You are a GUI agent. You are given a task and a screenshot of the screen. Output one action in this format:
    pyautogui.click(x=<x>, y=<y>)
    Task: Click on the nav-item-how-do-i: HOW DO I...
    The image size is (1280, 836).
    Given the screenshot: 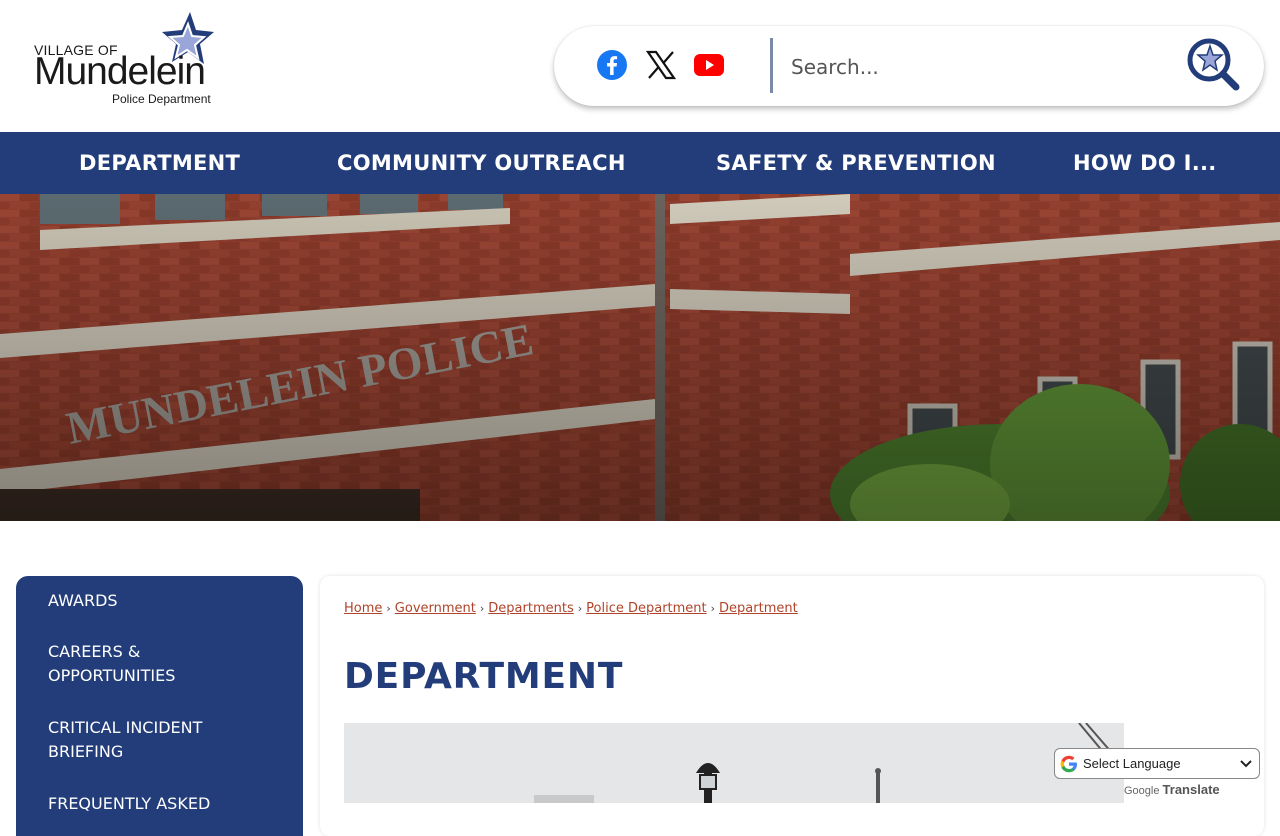 What is the action you would take?
    pyautogui.click(x=1145, y=163)
    